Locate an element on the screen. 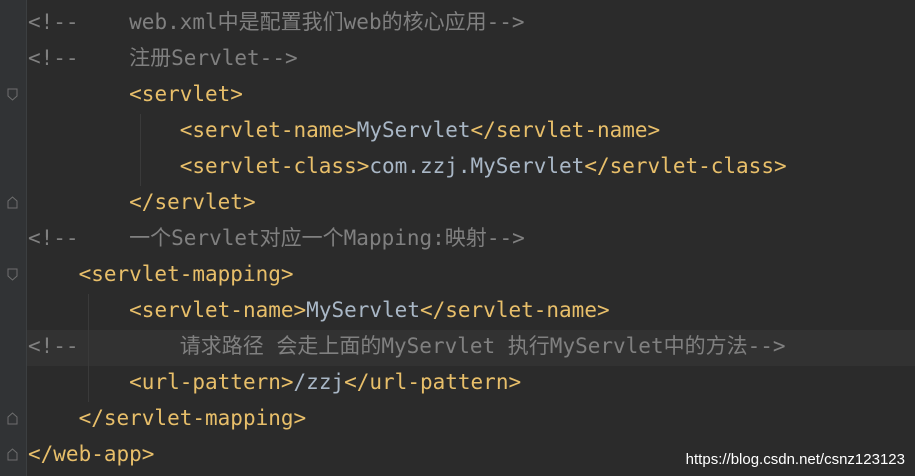 This screenshot has width=915, height=476. xml-tag-close: </servlet-class> is located at coordinates (685, 166).